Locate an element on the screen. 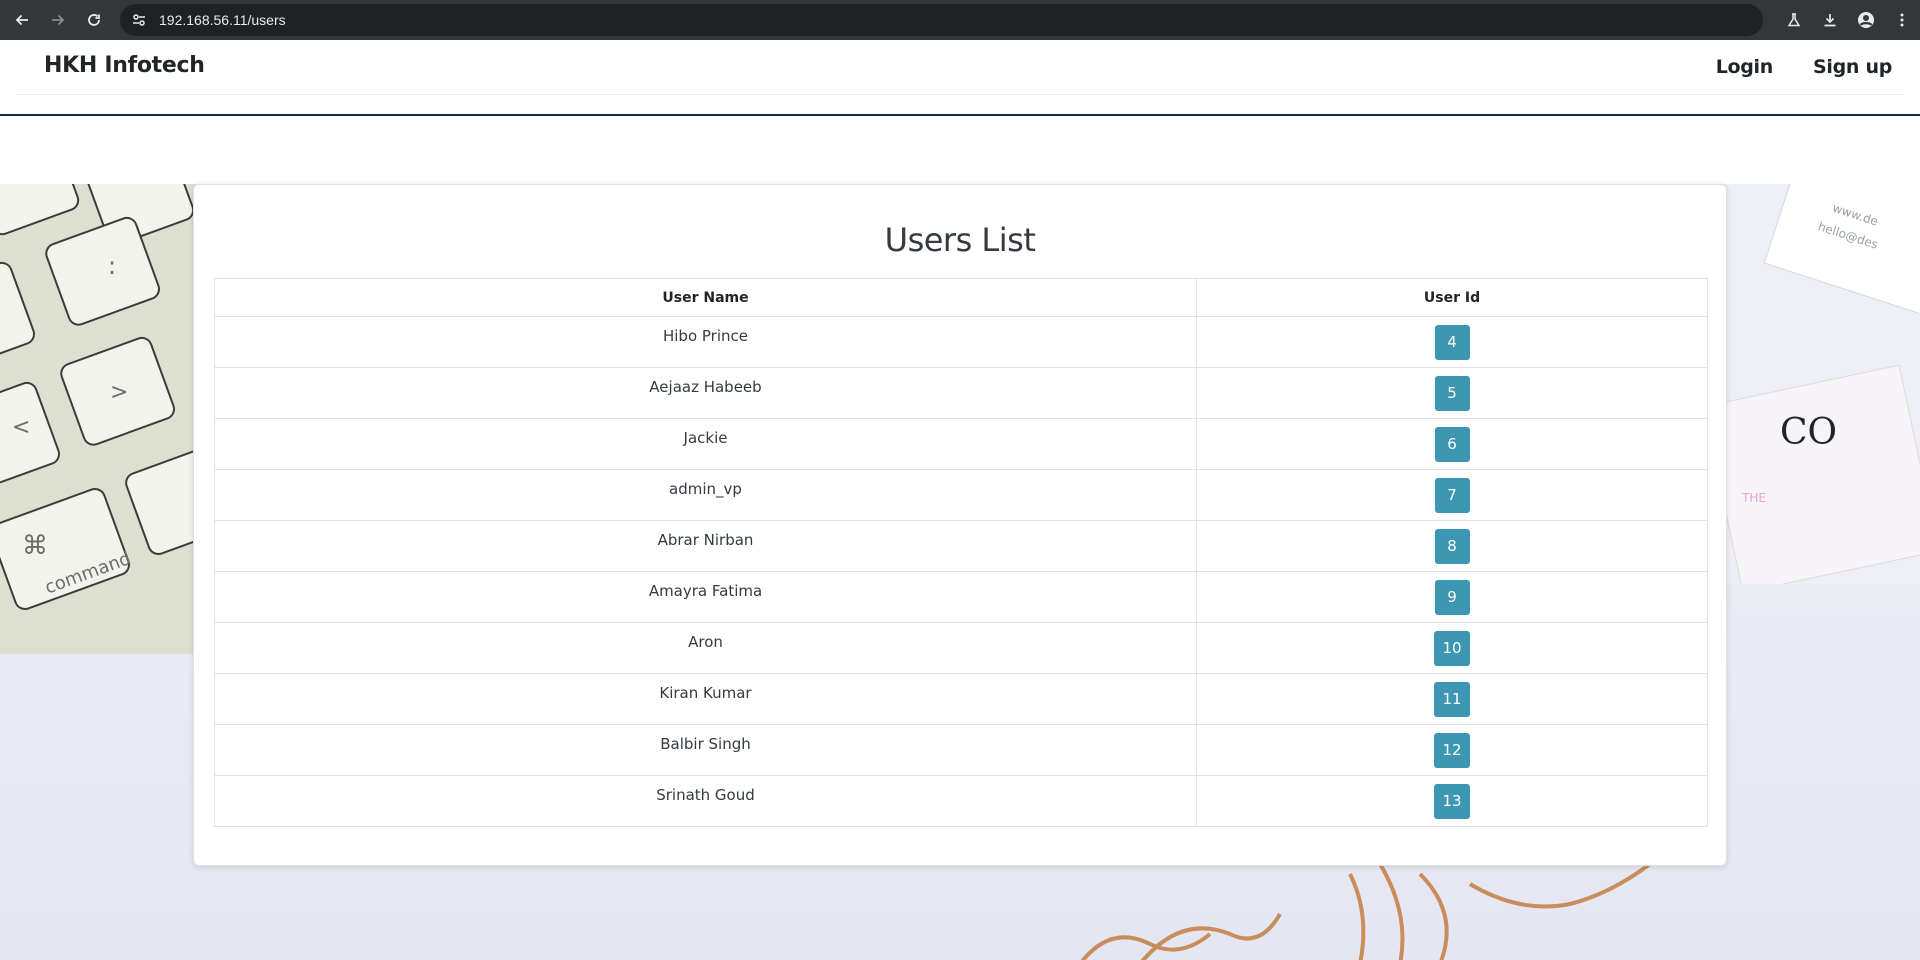 This screenshot has width=1920, height=960. menu-icon is located at coordinates (1902, 20).